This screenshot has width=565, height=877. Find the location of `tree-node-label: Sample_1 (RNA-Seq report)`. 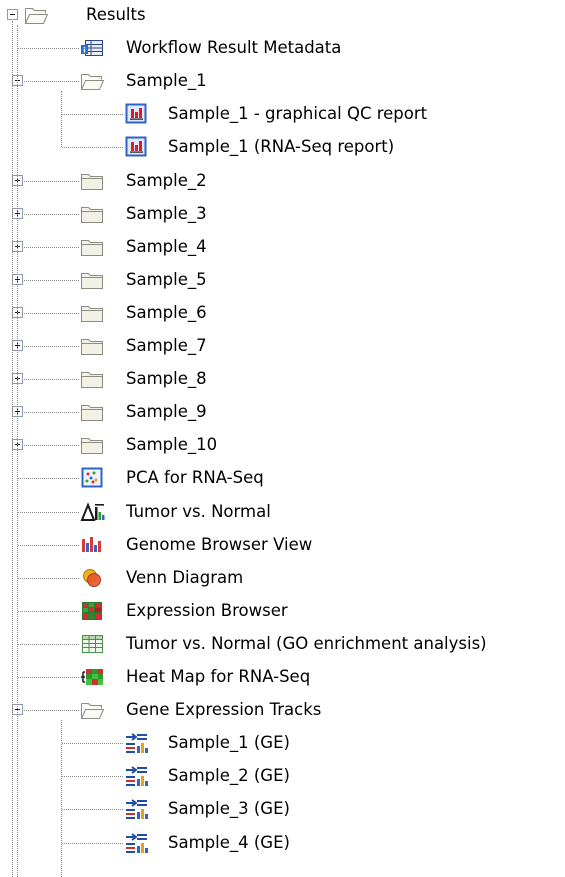

tree-node-label: Sample_1 (RNA-Seq report) is located at coordinates (281, 147).